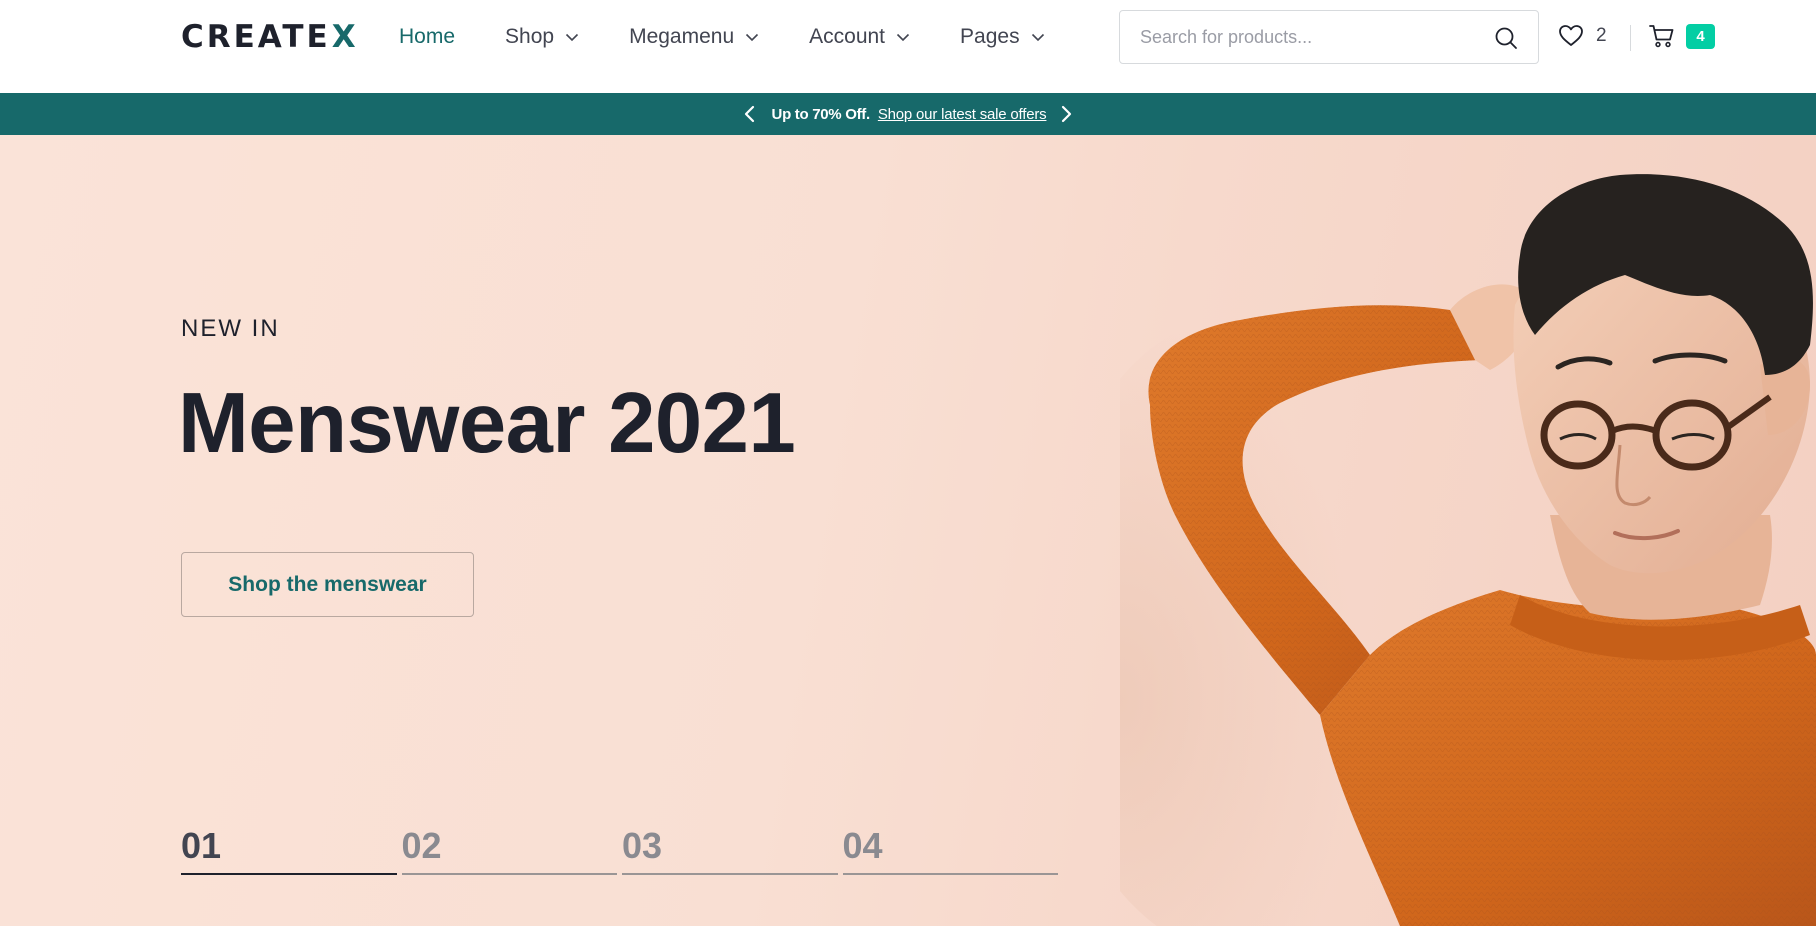 The image size is (1816, 926). What do you see at coordinates (862, 845) in the screenshot?
I see `slide-tab-number: 04` at bounding box center [862, 845].